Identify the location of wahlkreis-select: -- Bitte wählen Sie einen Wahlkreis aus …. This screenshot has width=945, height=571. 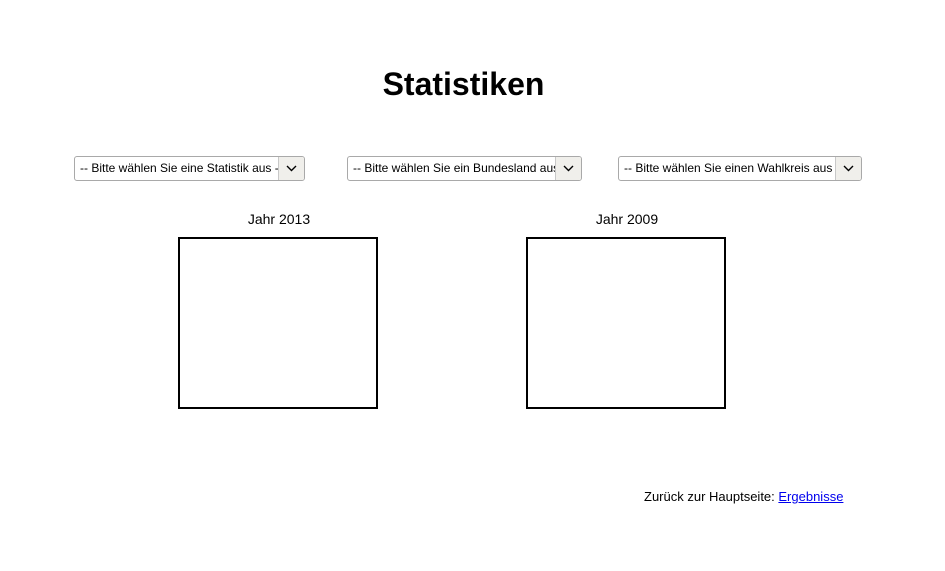
(740, 168).